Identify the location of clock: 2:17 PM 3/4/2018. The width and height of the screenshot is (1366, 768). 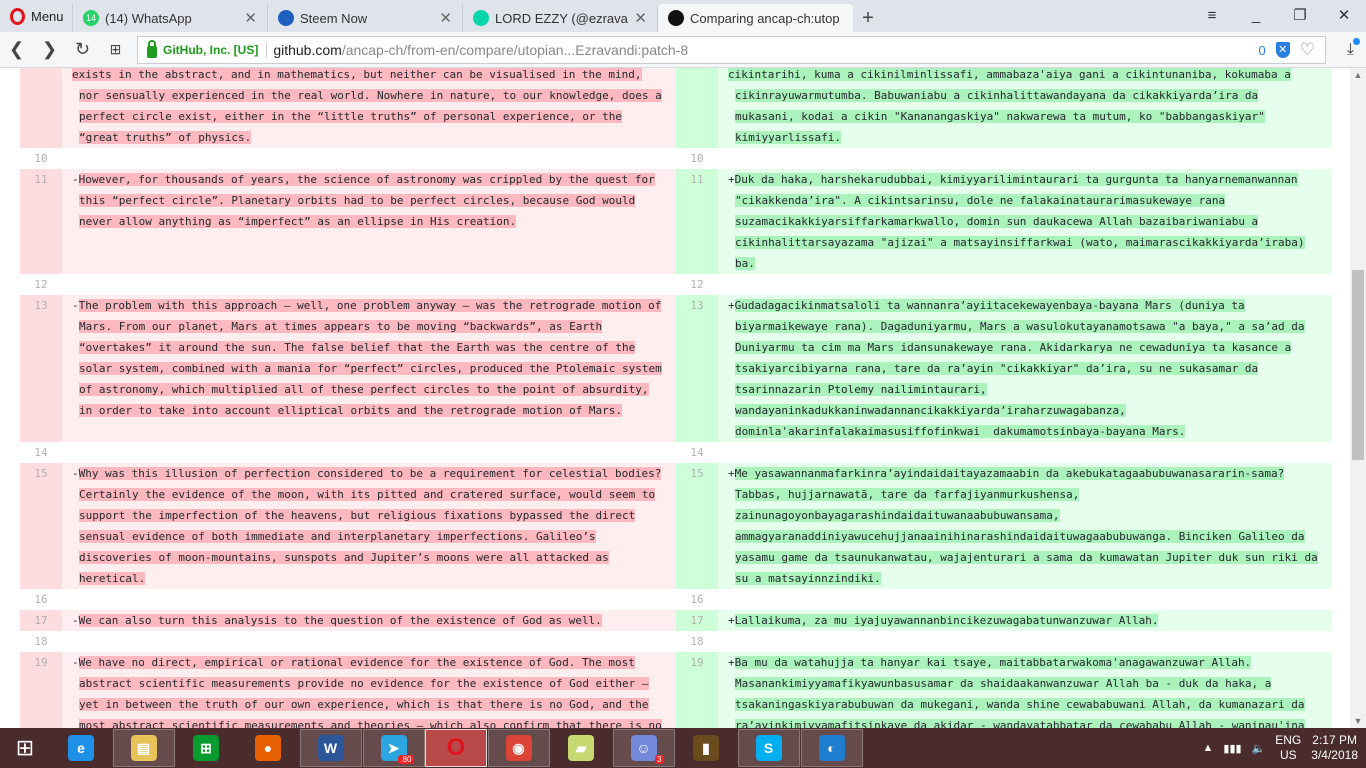
(1334, 748).